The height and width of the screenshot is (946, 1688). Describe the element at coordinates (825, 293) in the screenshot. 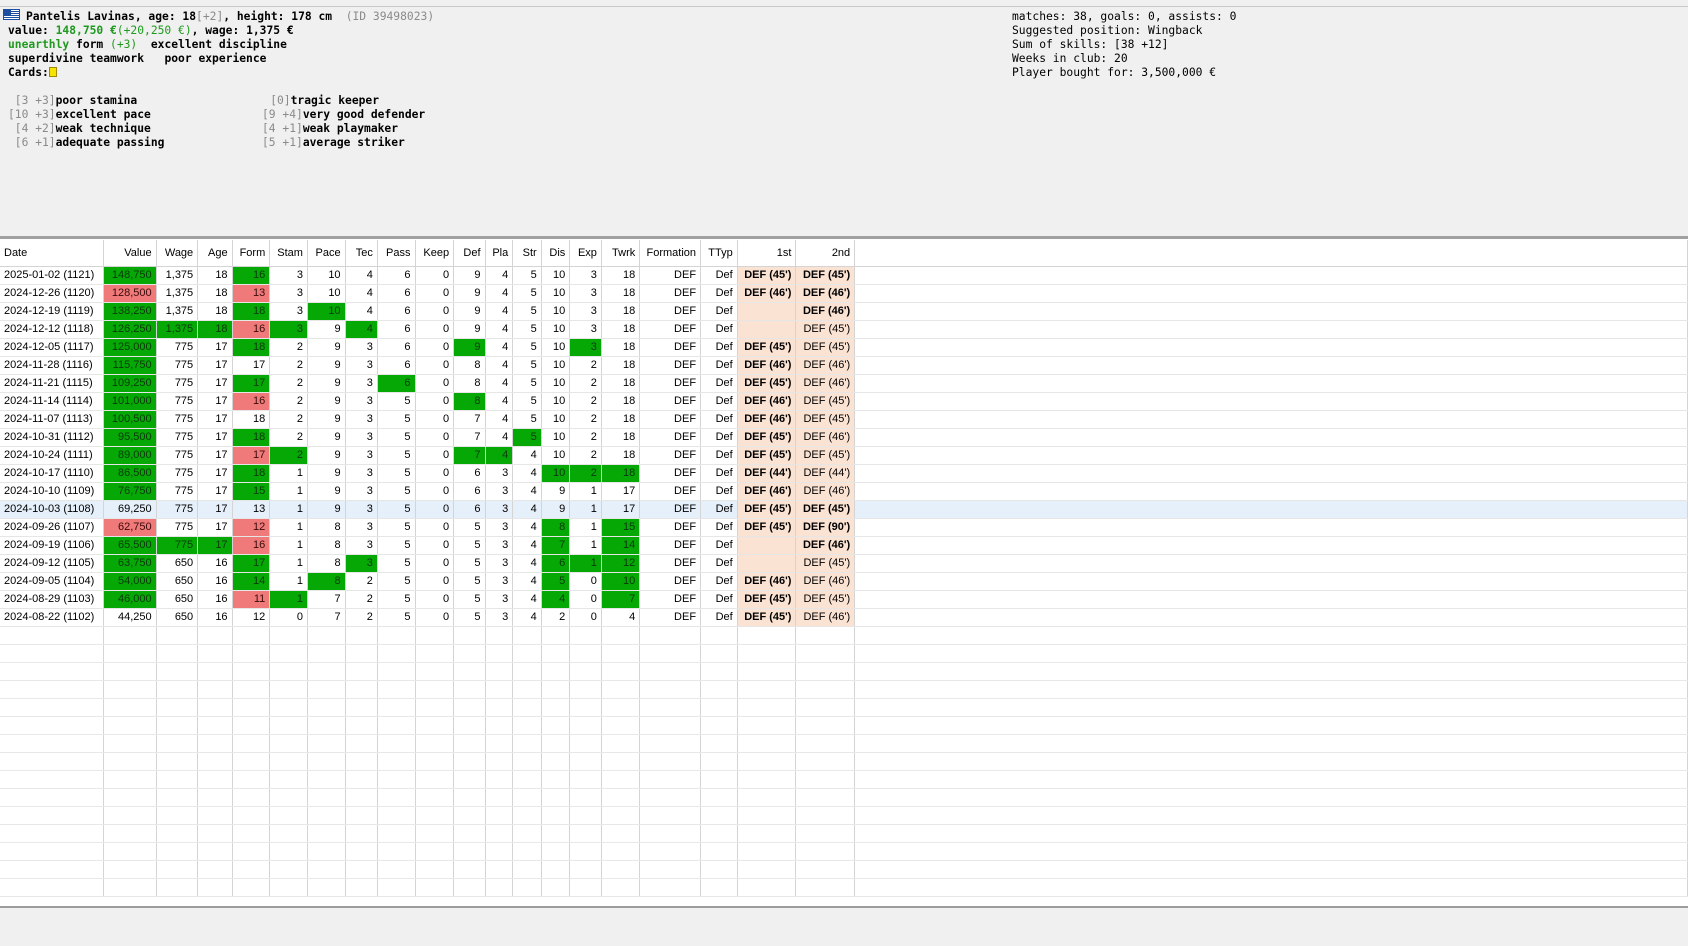

I see `cell-2nd: DEF (46')` at that location.